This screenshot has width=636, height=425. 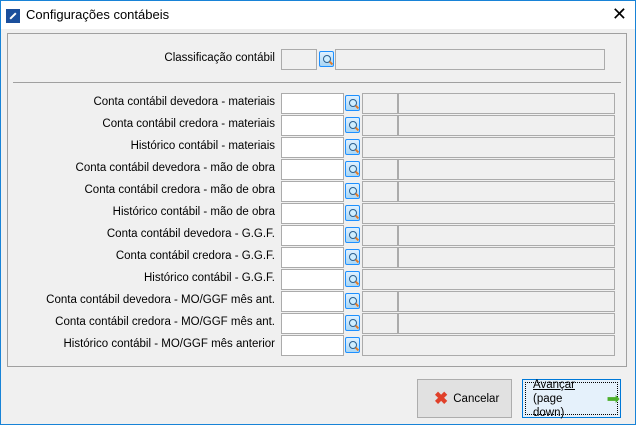 What do you see at coordinates (190, 234) in the screenshot?
I see `field-label: Conta contábil devedora - G.G.F.` at bounding box center [190, 234].